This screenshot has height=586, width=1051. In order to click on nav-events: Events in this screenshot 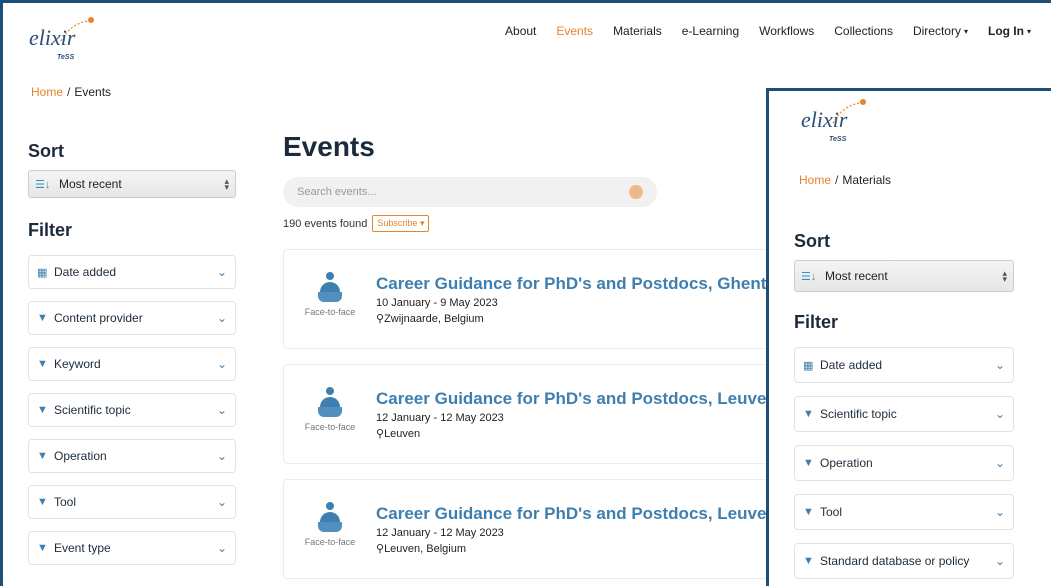, I will do `click(574, 31)`.